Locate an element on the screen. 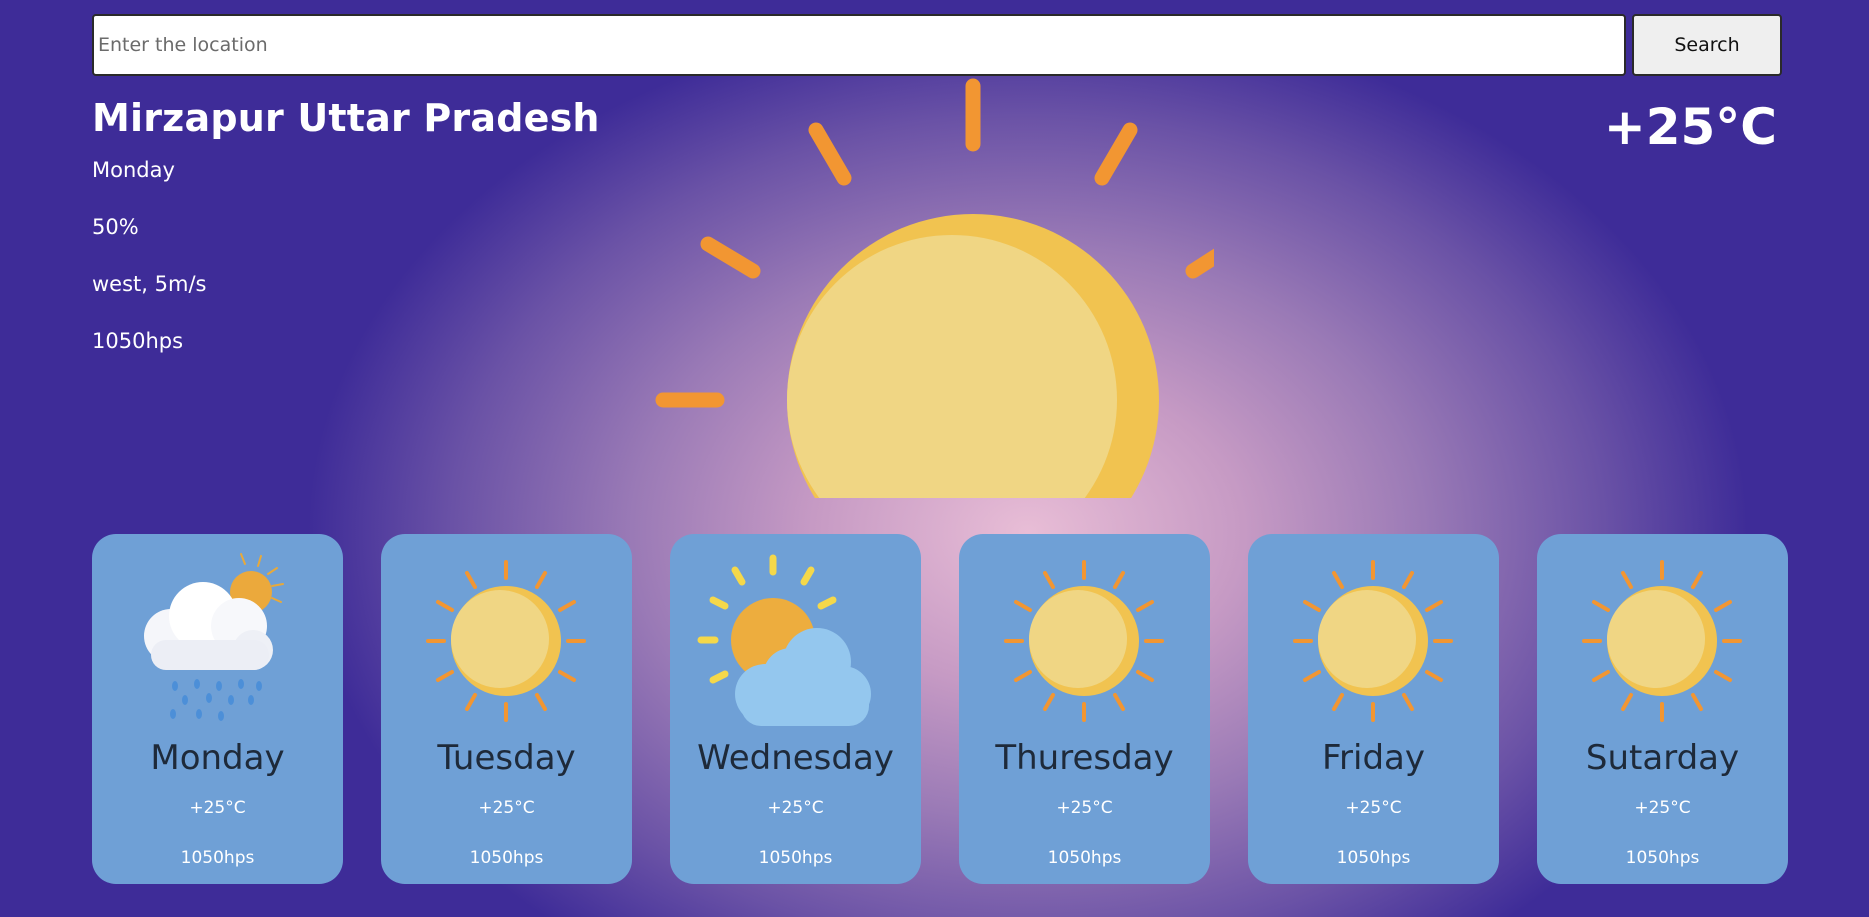  current-temperature: +25°C is located at coordinates (1690, 127).